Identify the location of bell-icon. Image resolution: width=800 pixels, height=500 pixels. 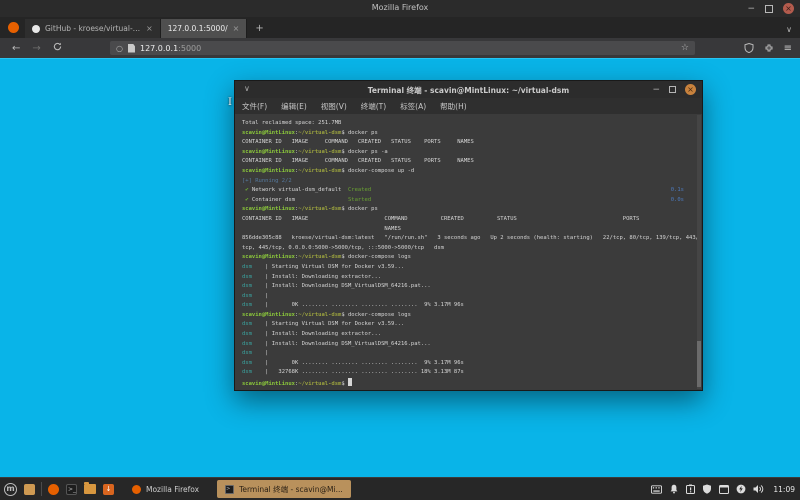
(674, 489).